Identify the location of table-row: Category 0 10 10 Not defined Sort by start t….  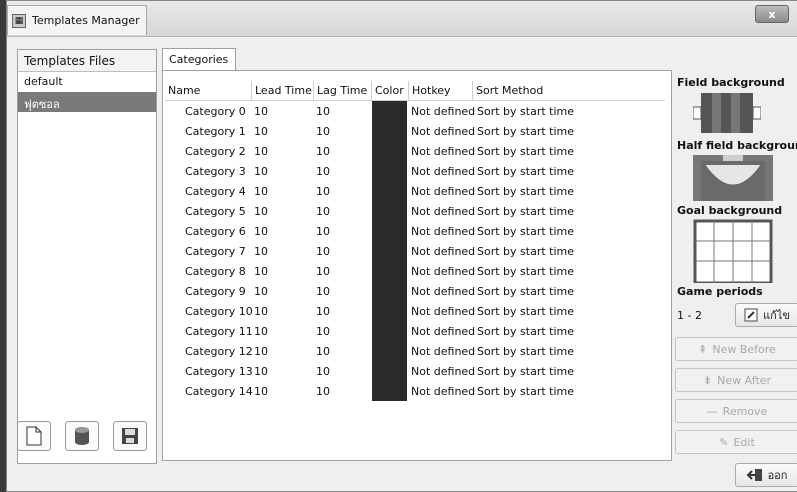
(415, 112).